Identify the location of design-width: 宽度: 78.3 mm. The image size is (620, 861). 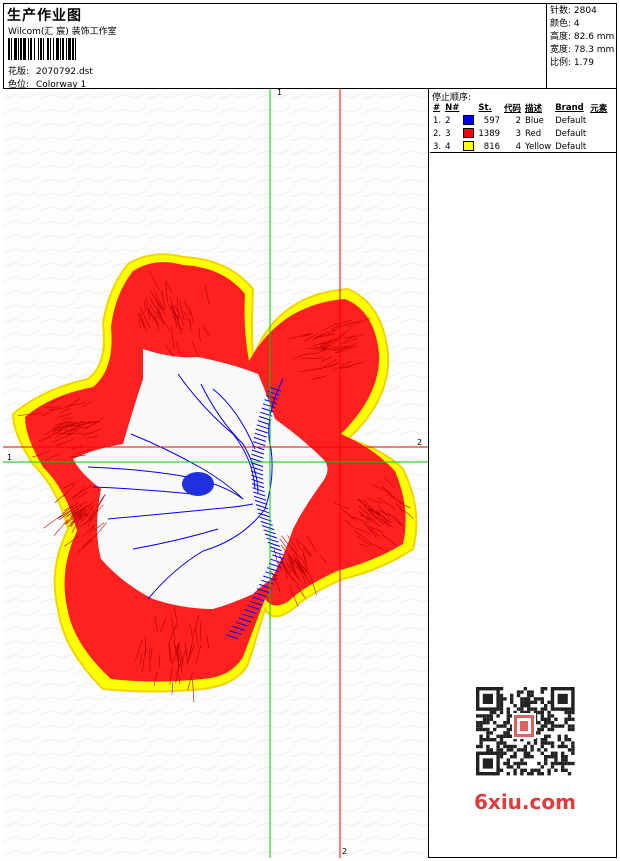
(582, 50).